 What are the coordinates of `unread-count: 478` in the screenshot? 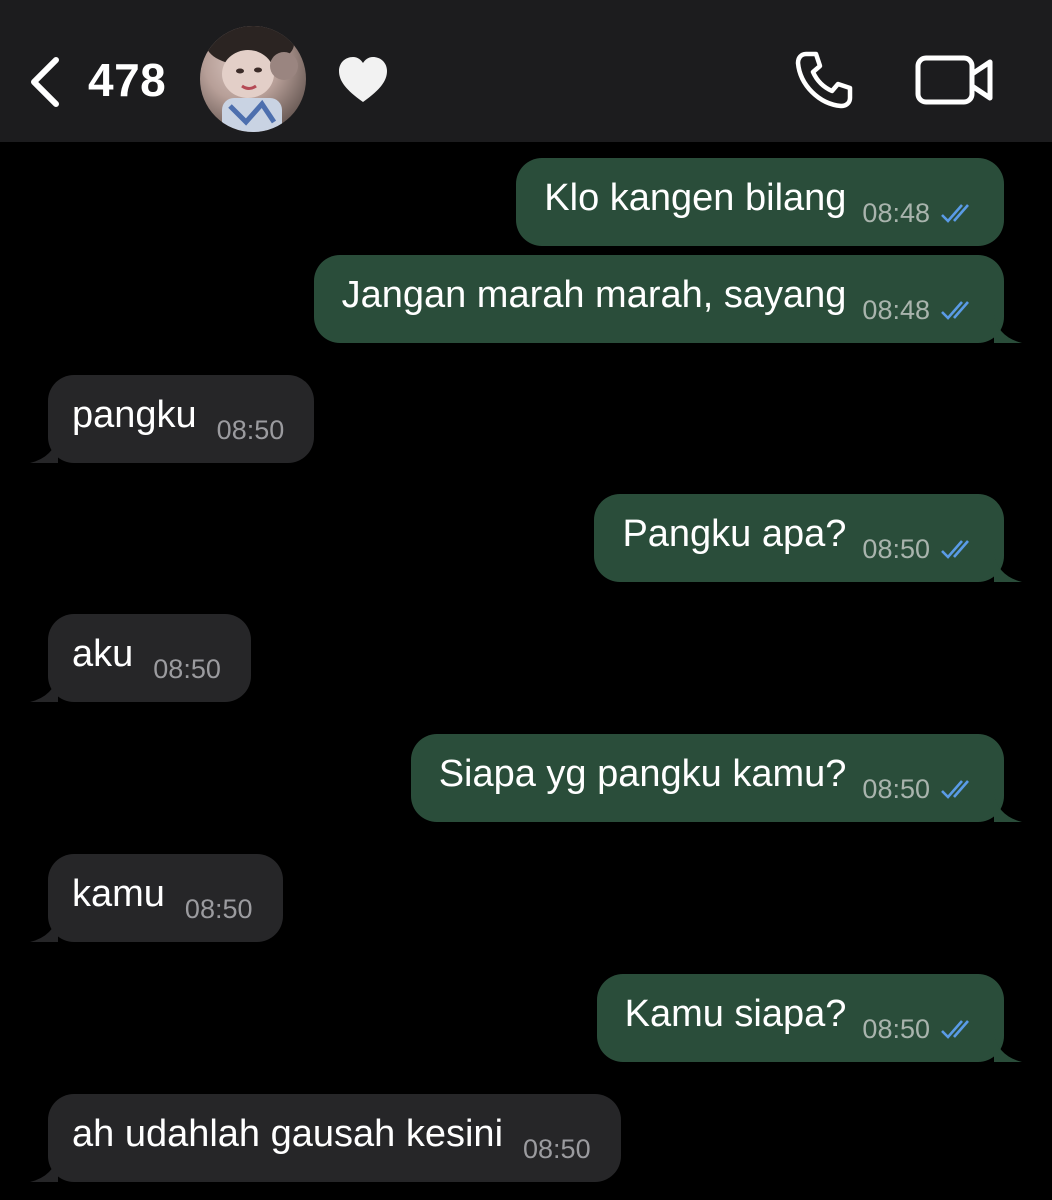 It's located at (127, 80).